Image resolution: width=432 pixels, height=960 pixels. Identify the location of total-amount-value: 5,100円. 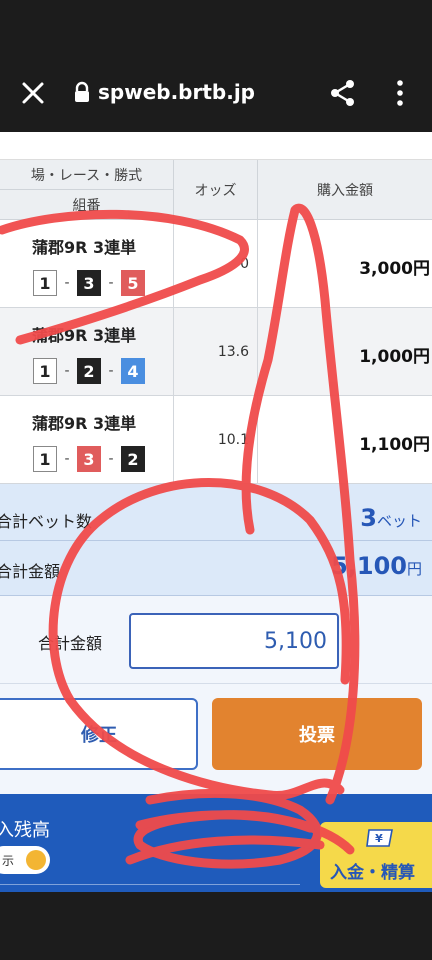
(376, 566).